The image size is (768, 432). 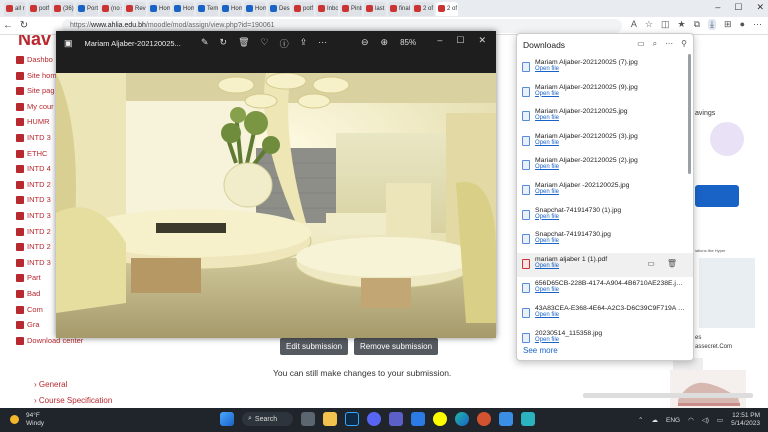 I want to click on browser-tab: (no s, so click(x=111, y=8).